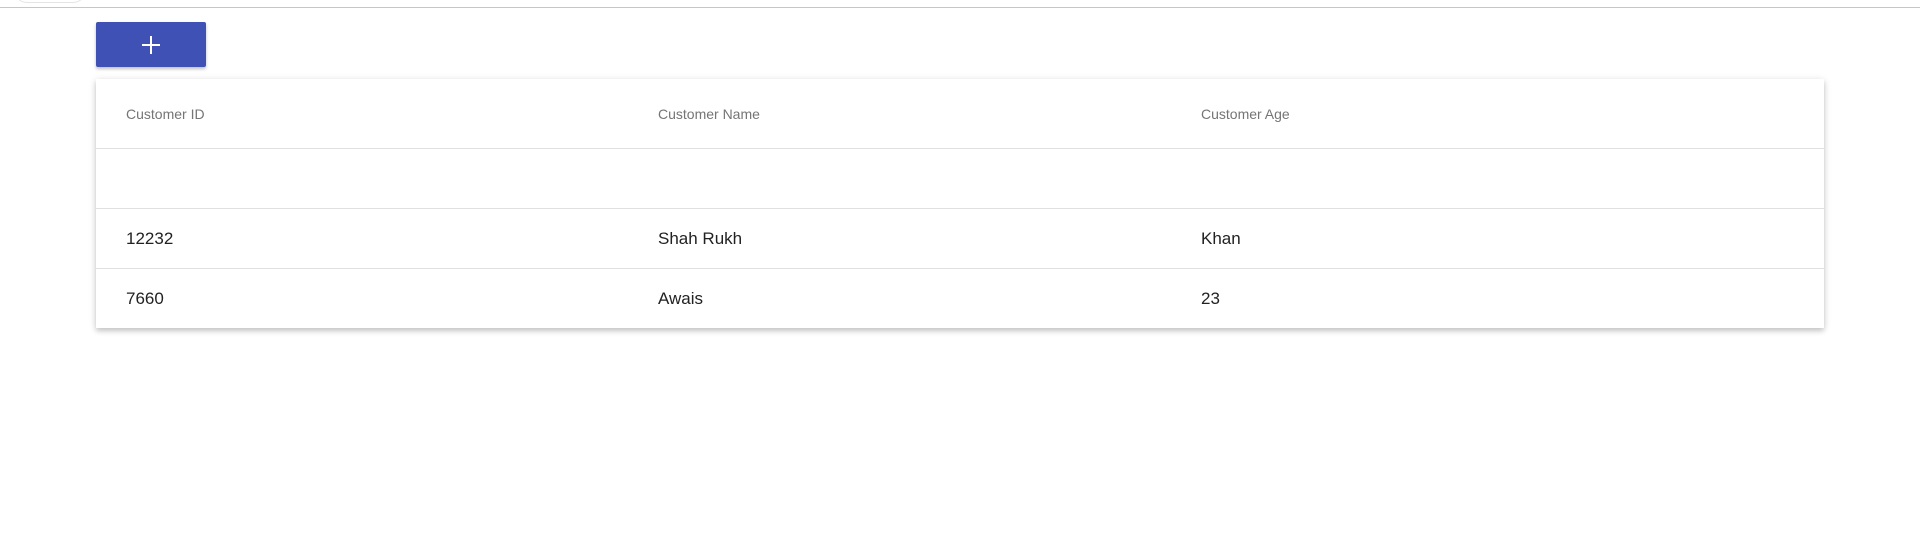 The width and height of the screenshot is (1920, 560). I want to click on cell-customer-id, so click(377, 178).